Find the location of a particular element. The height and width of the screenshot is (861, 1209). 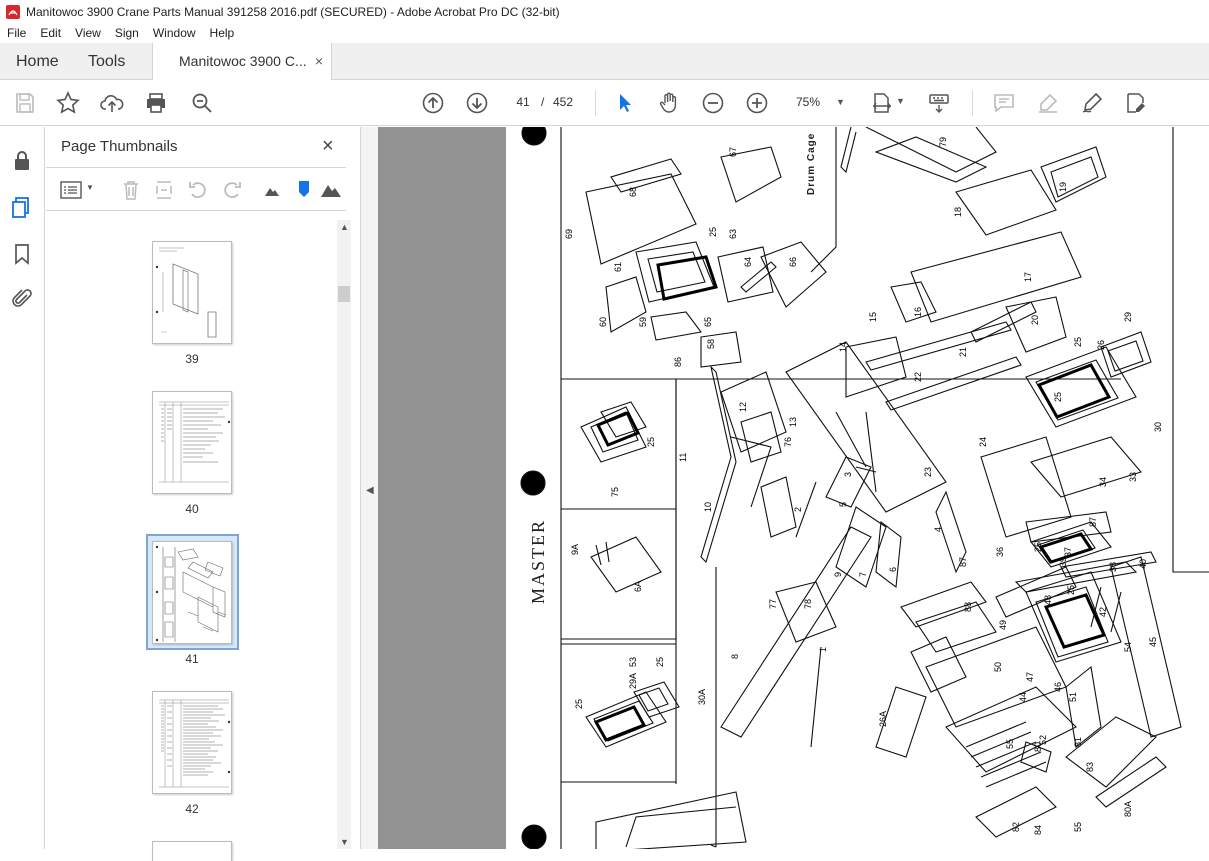

callout-number: 11 is located at coordinates (683, 457).